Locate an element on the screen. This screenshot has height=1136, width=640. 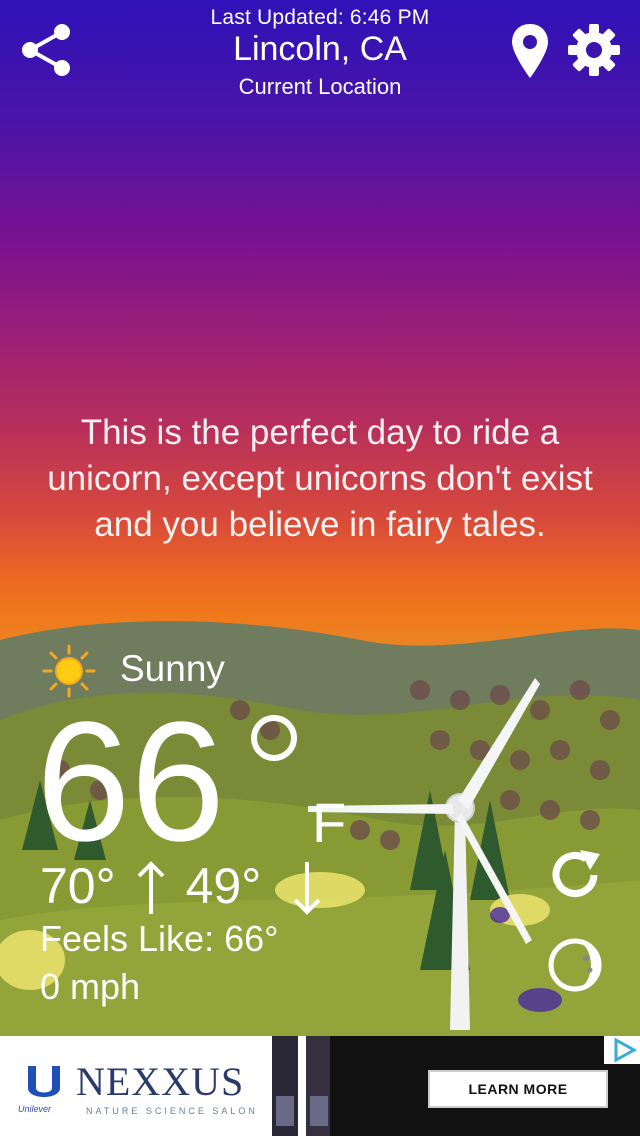
moon-phase-icon is located at coordinates (575, 965).